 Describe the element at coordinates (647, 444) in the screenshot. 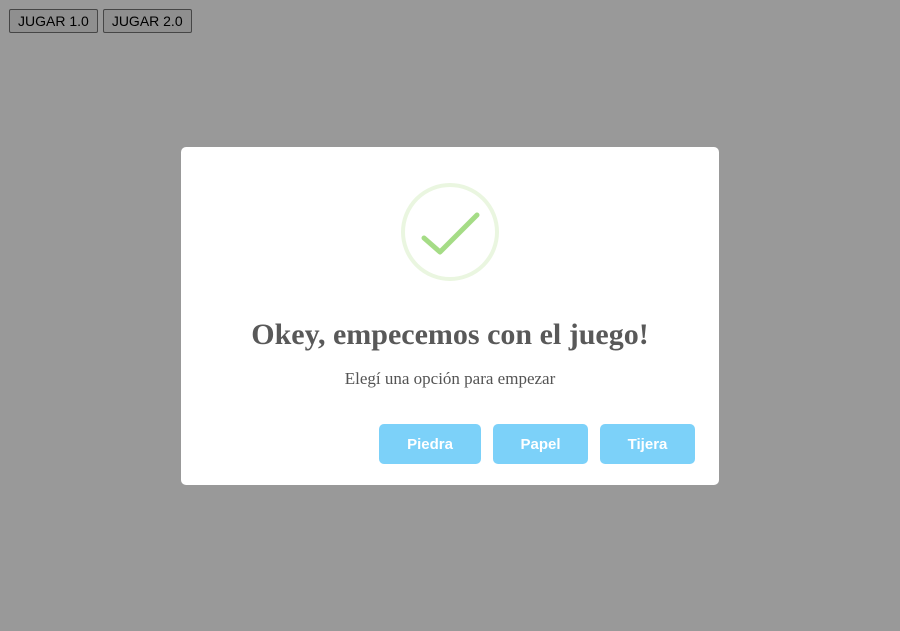

I see `scissors-button: Tijera` at that location.